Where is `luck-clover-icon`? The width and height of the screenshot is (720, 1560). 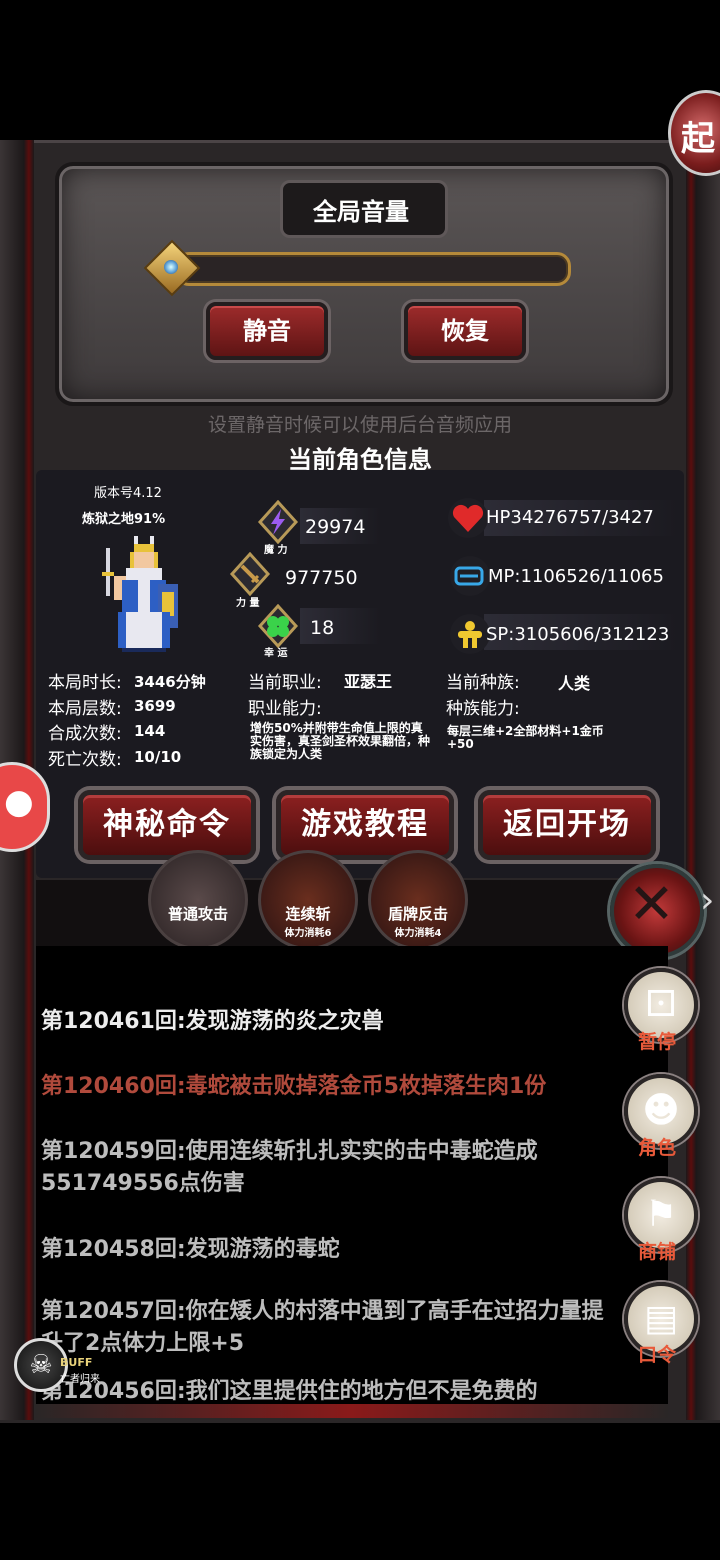 luck-clover-icon is located at coordinates (278, 626).